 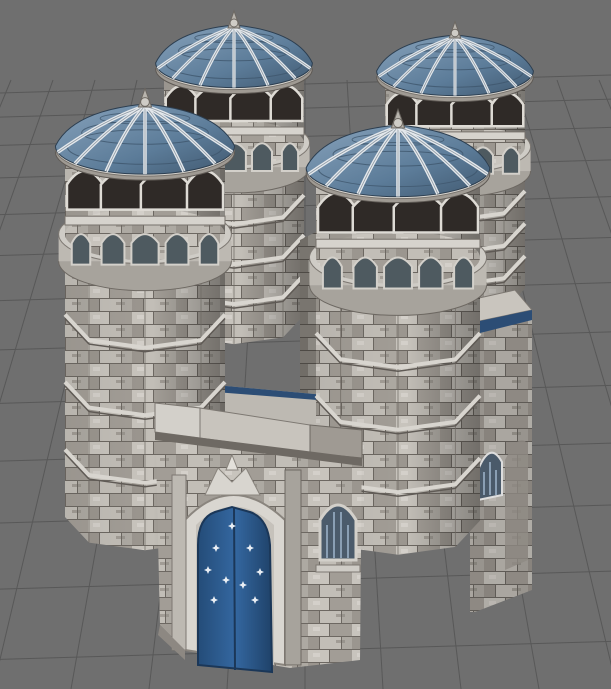 I want to click on castle-door, so click(x=235, y=589).